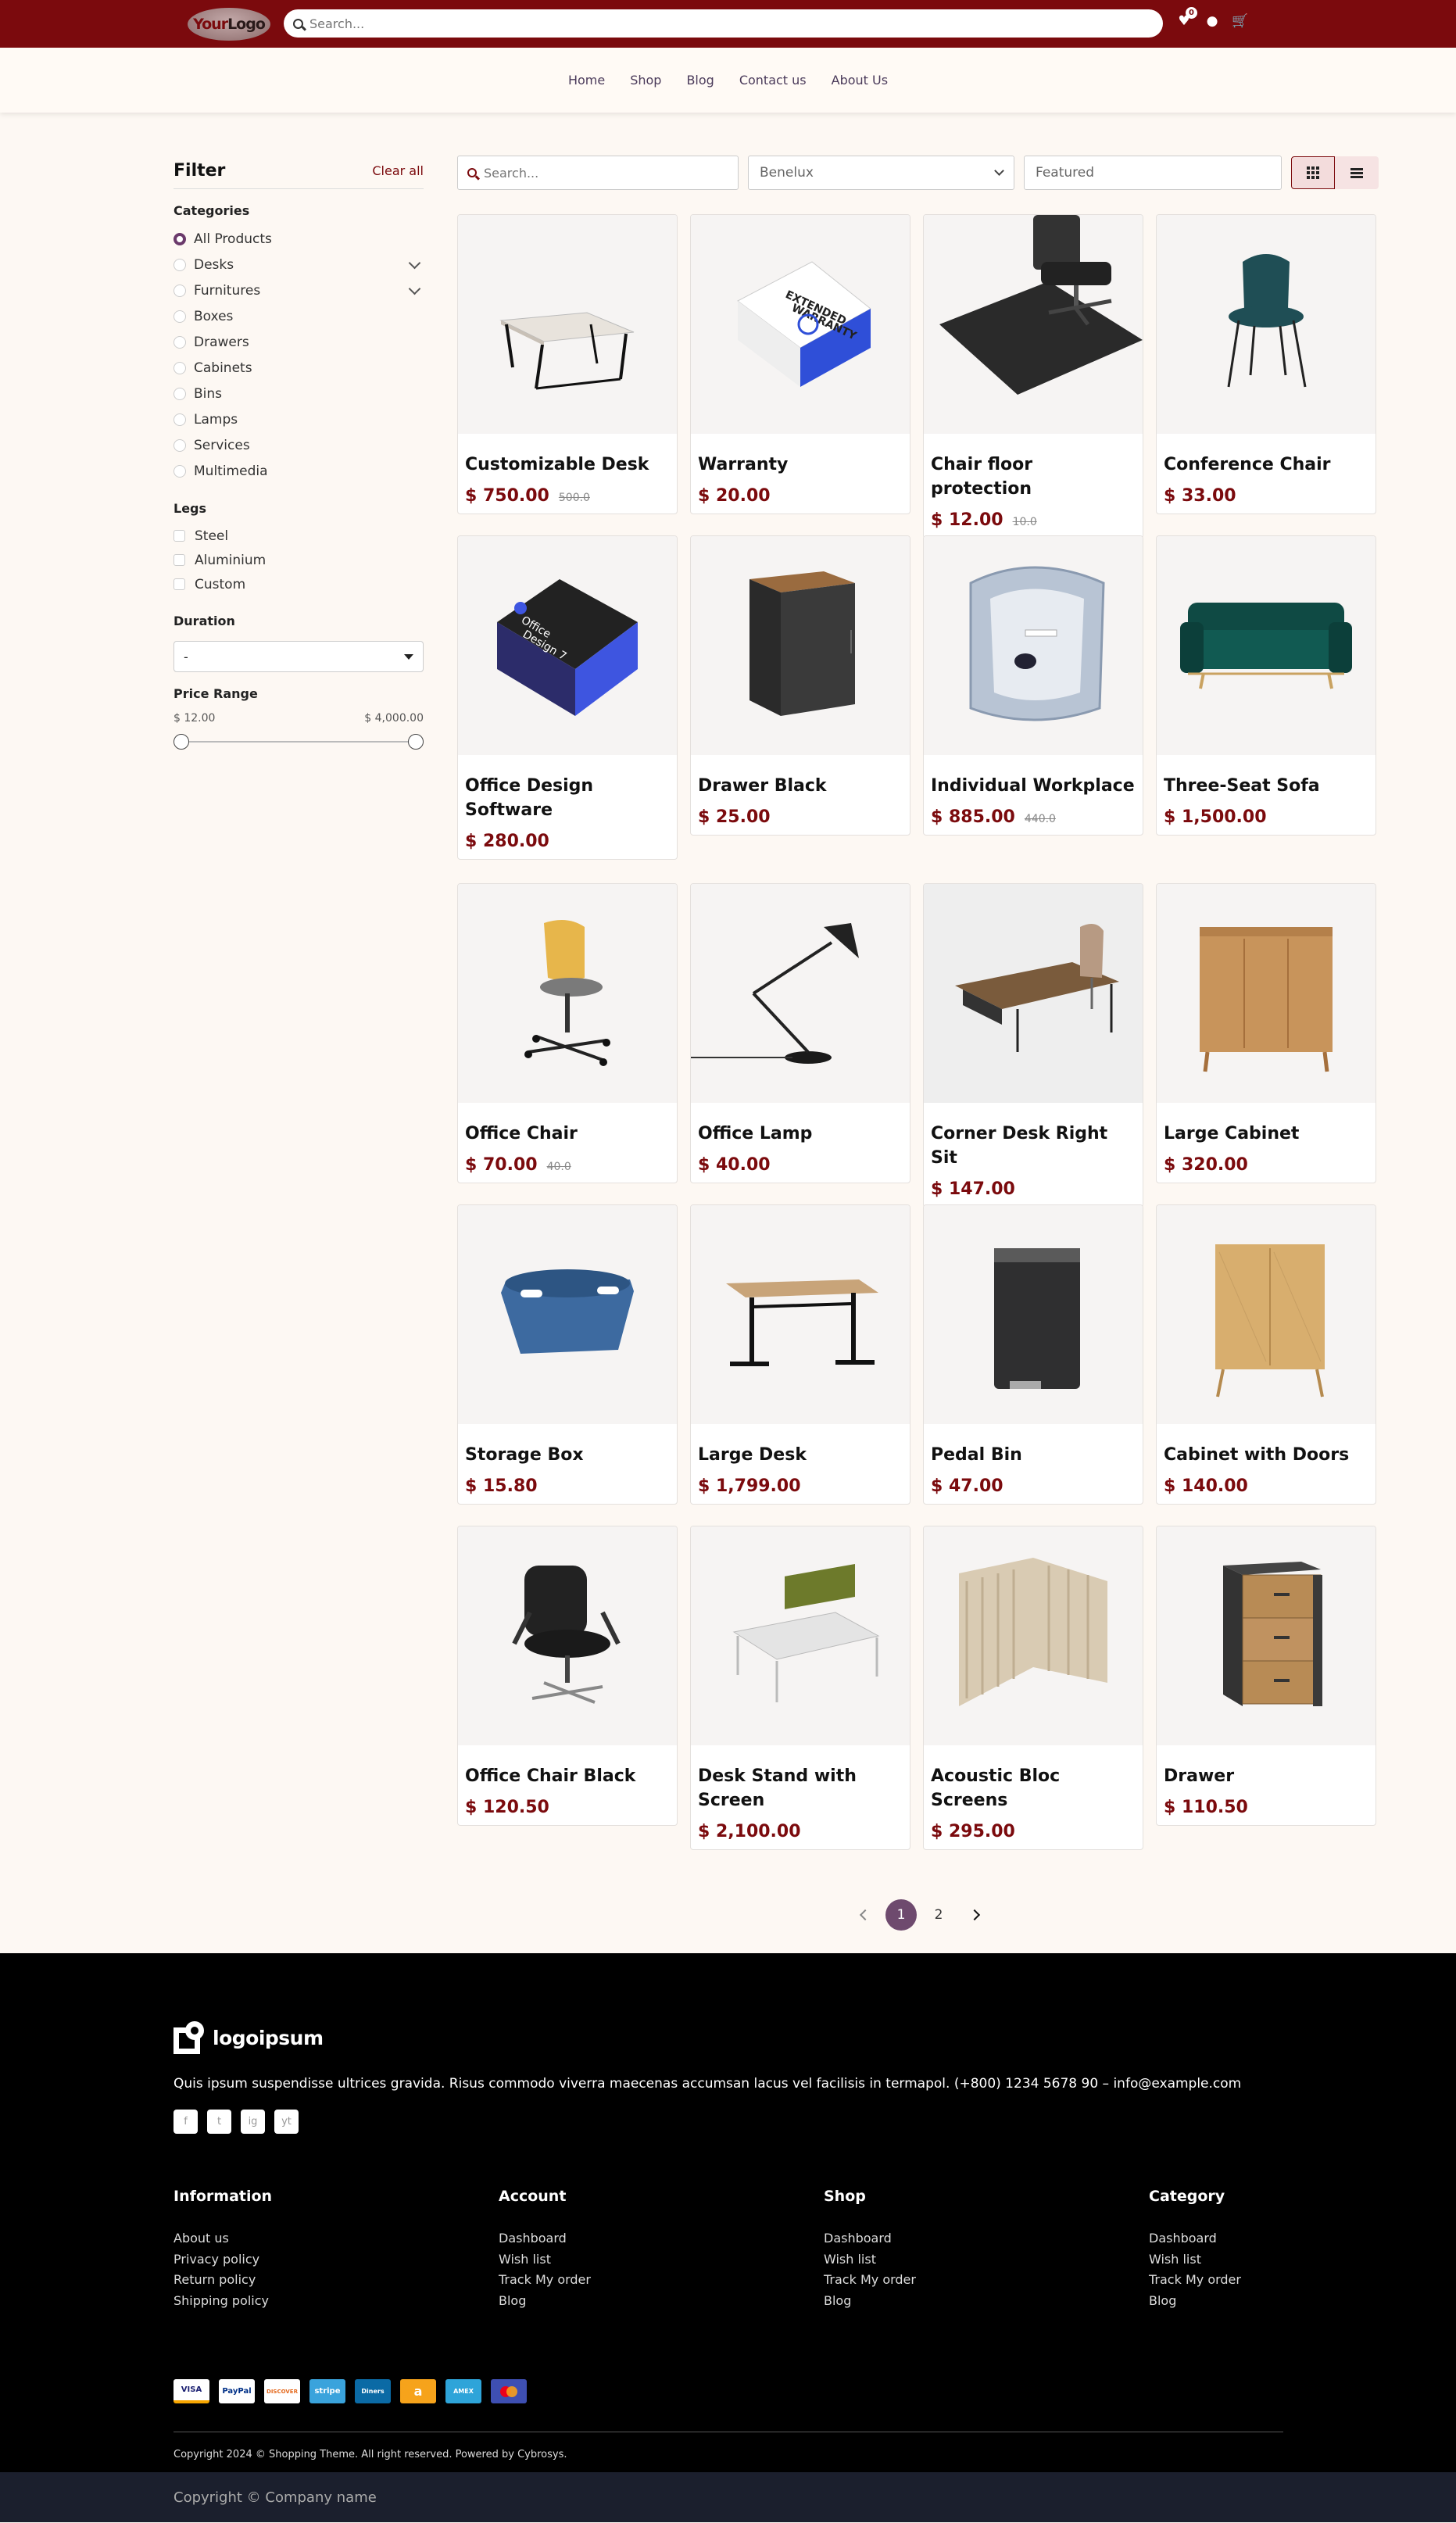  What do you see at coordinates (299, 342) in the screenshot?
I see `category-option: Drawers` at bounding box center [299, 342].